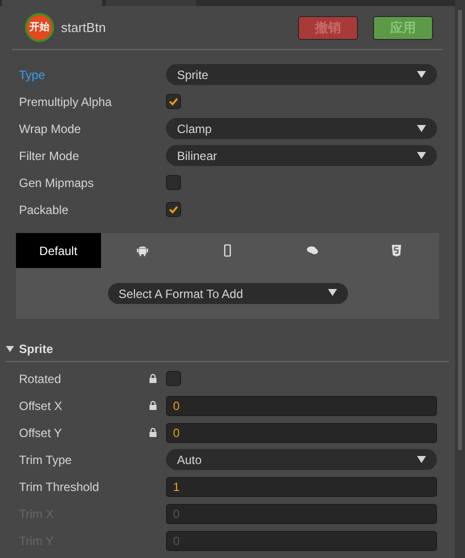 Image resolution: width=465 pixels, height=558 pixels. Describe the element at coordinates (397, 250) in the screenshot. I see `shield-icon` at that location.